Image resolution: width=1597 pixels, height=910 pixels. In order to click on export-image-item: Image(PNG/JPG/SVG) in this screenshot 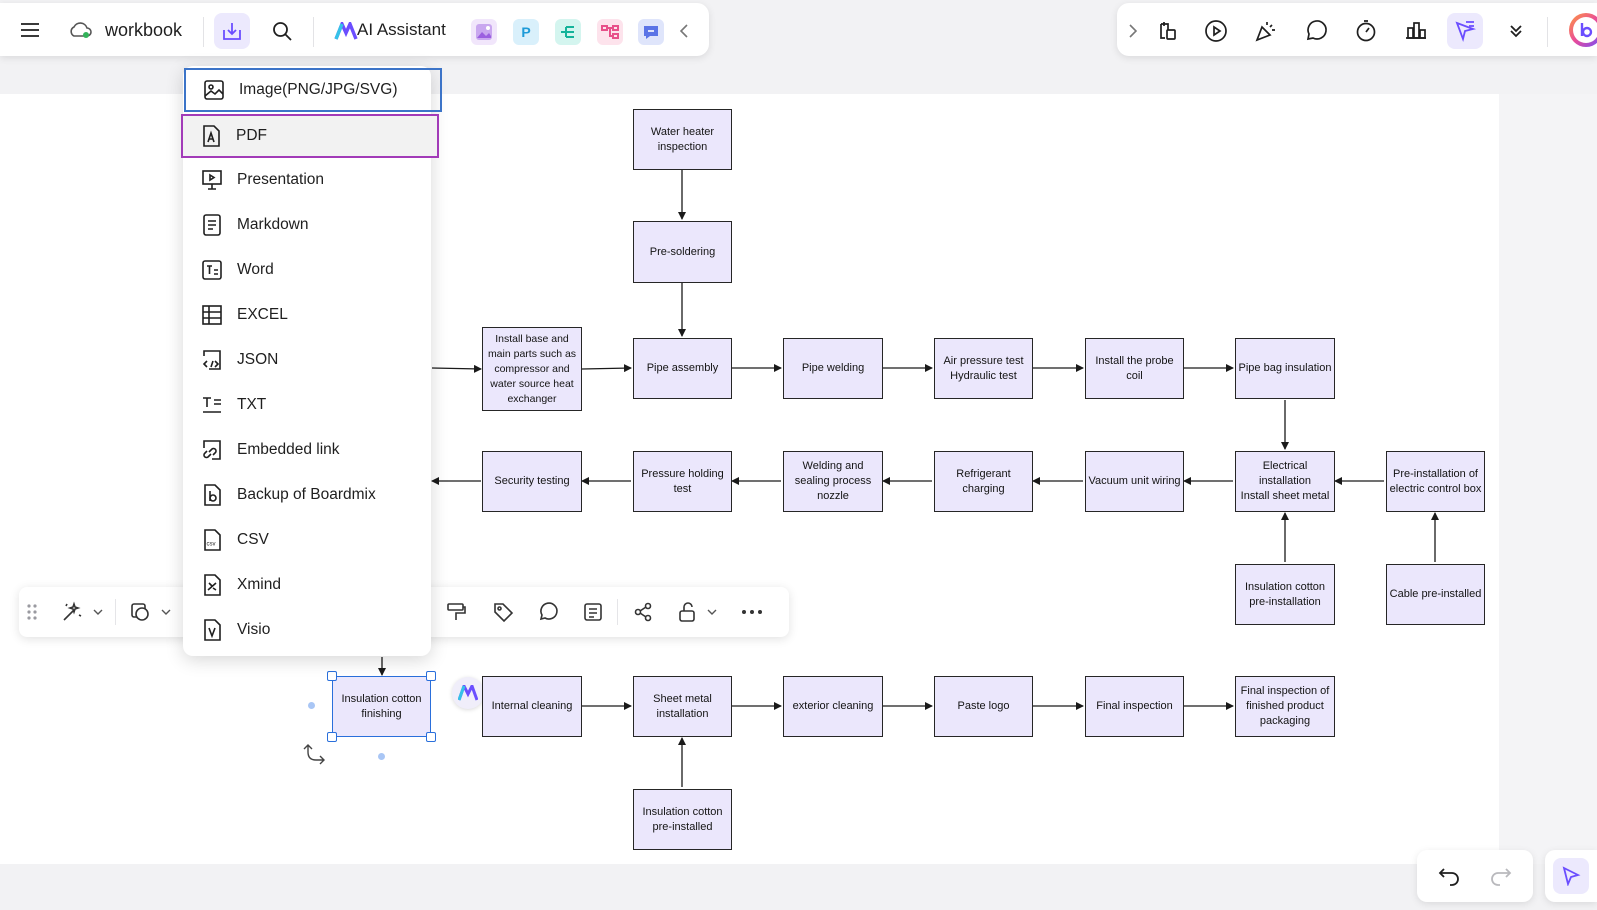, I will do `click(313, 90)`.